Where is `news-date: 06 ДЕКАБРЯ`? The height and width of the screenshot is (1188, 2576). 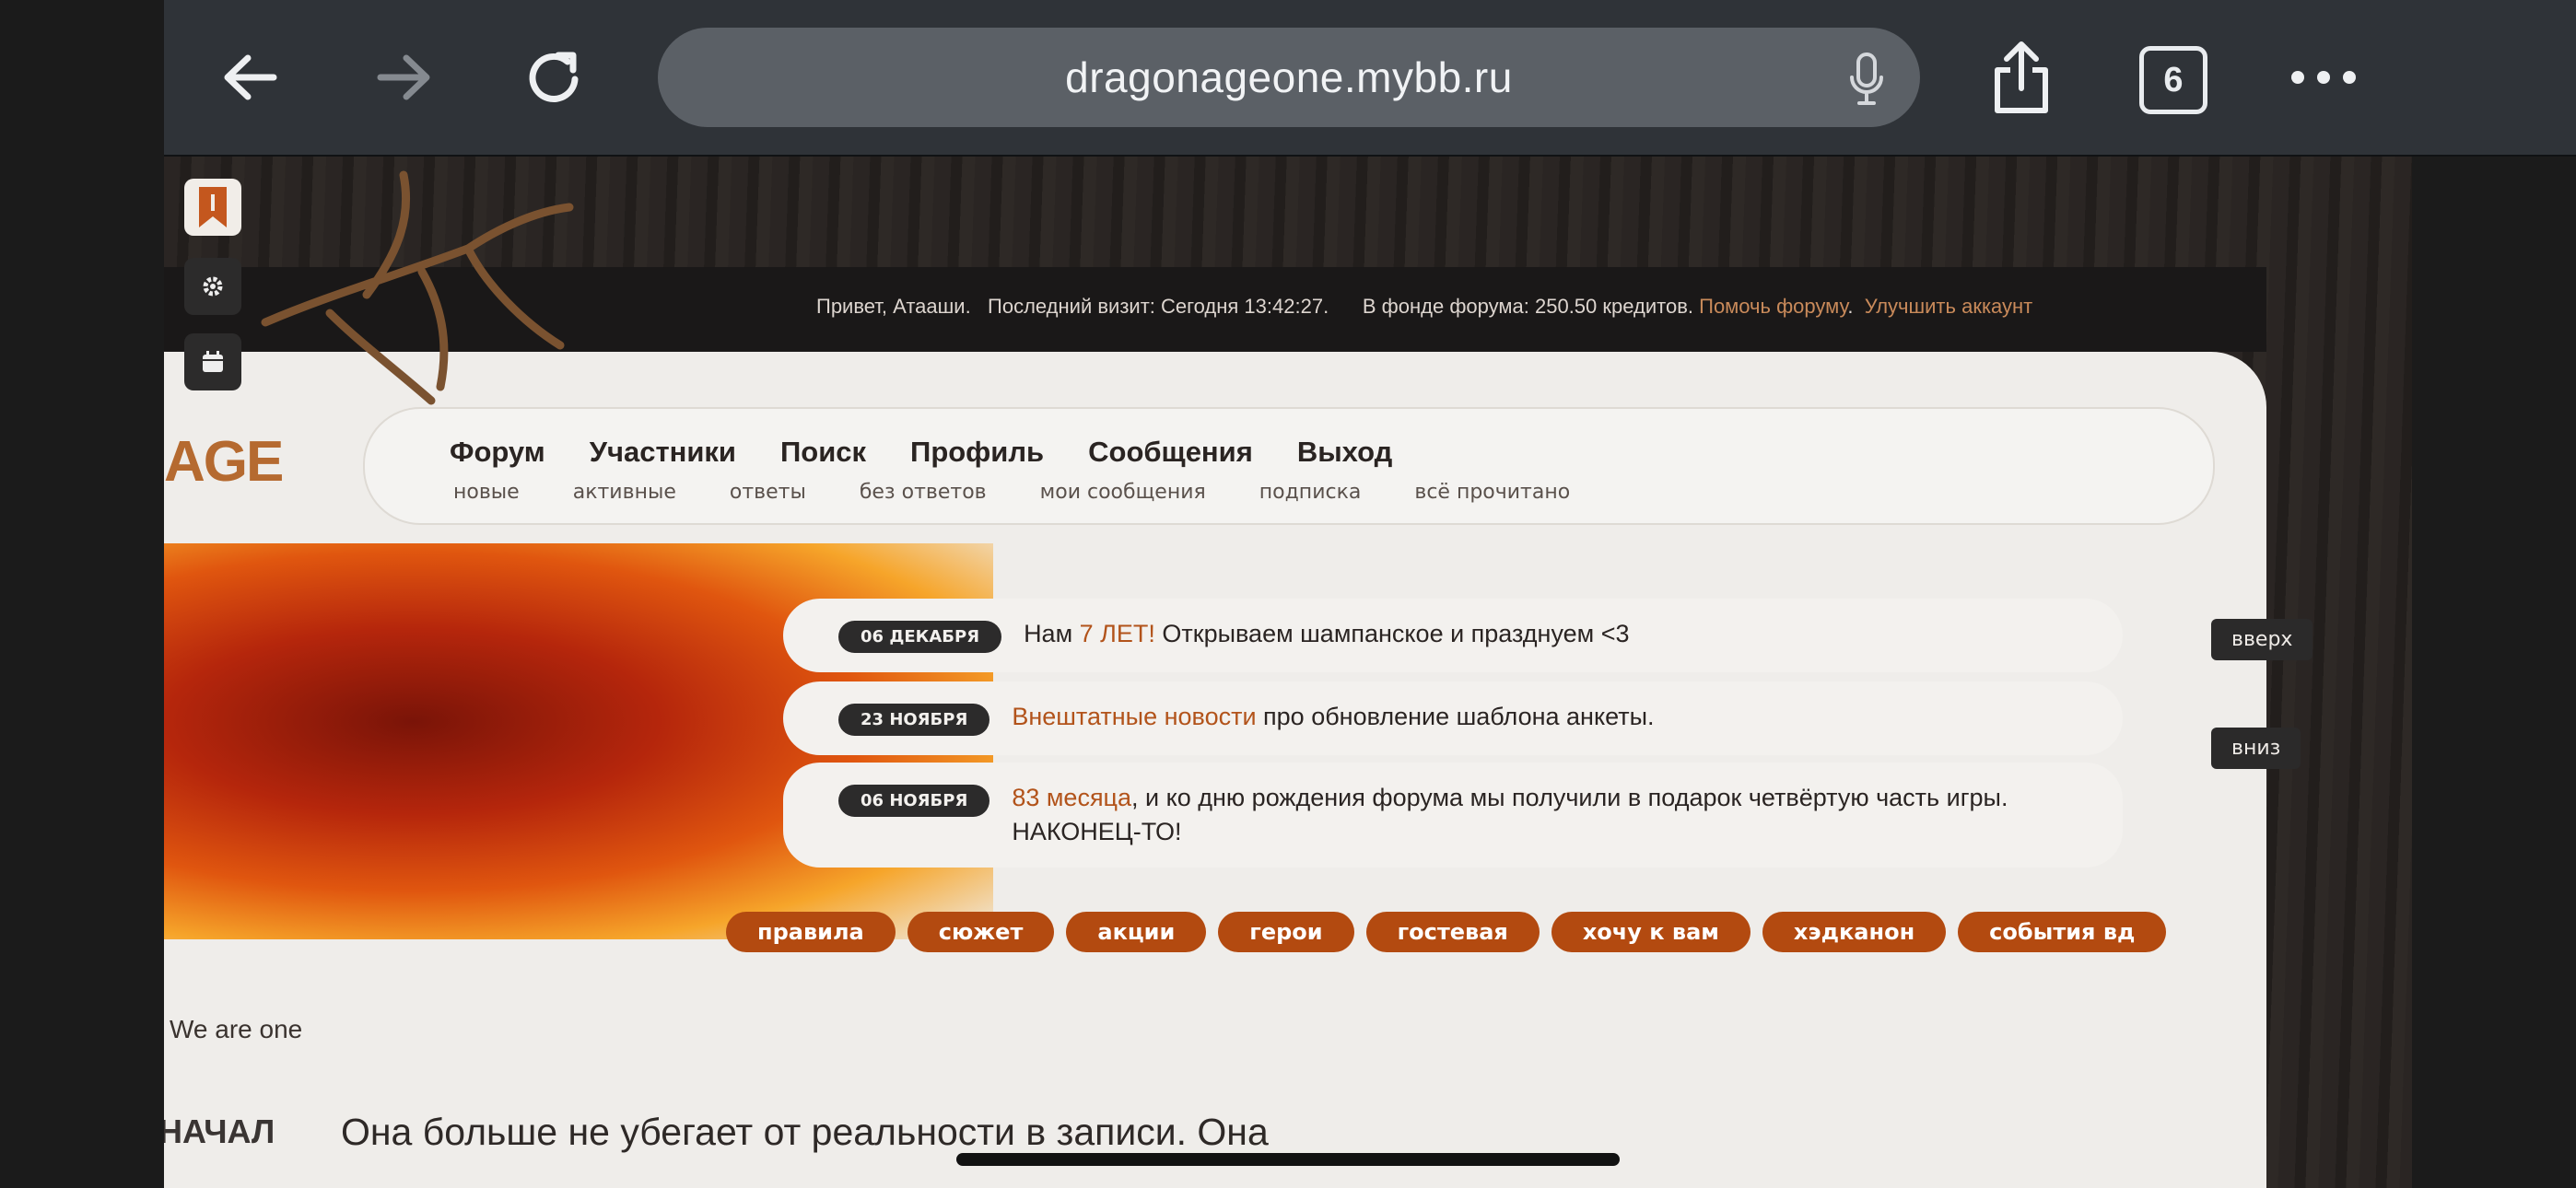 news-date: 06 ДЕКАБРЯ is located at coordinates (920, 637).